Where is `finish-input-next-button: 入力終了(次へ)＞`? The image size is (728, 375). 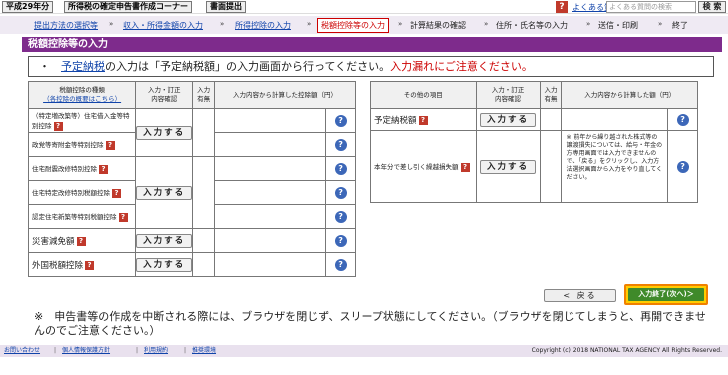
finish-input-next-button: 入力終了(次へ)＞ is located at coordinates (666, 294).